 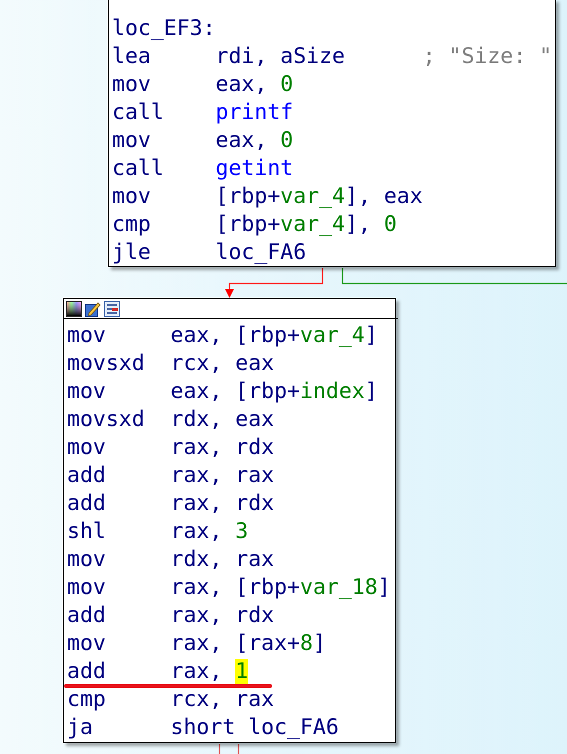 What do you see at coordinates (487, 56) in the screenshot?
I see `code-comment: ; "Size: "` at bounding box center [487, 56].